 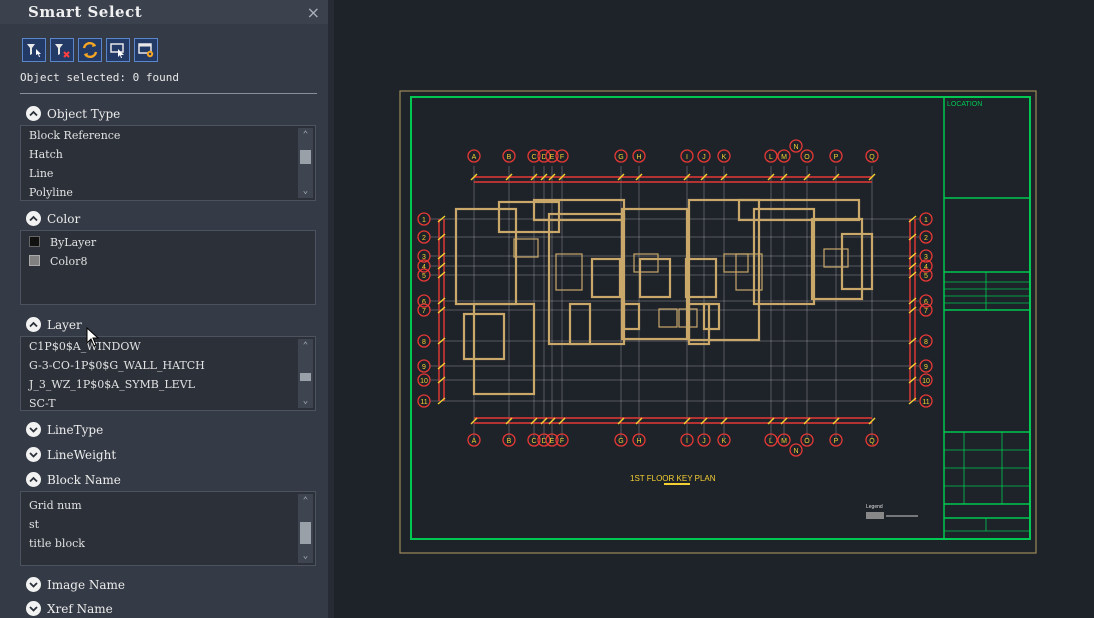 I want to click on settings-icon, so click(x=146, y=50).